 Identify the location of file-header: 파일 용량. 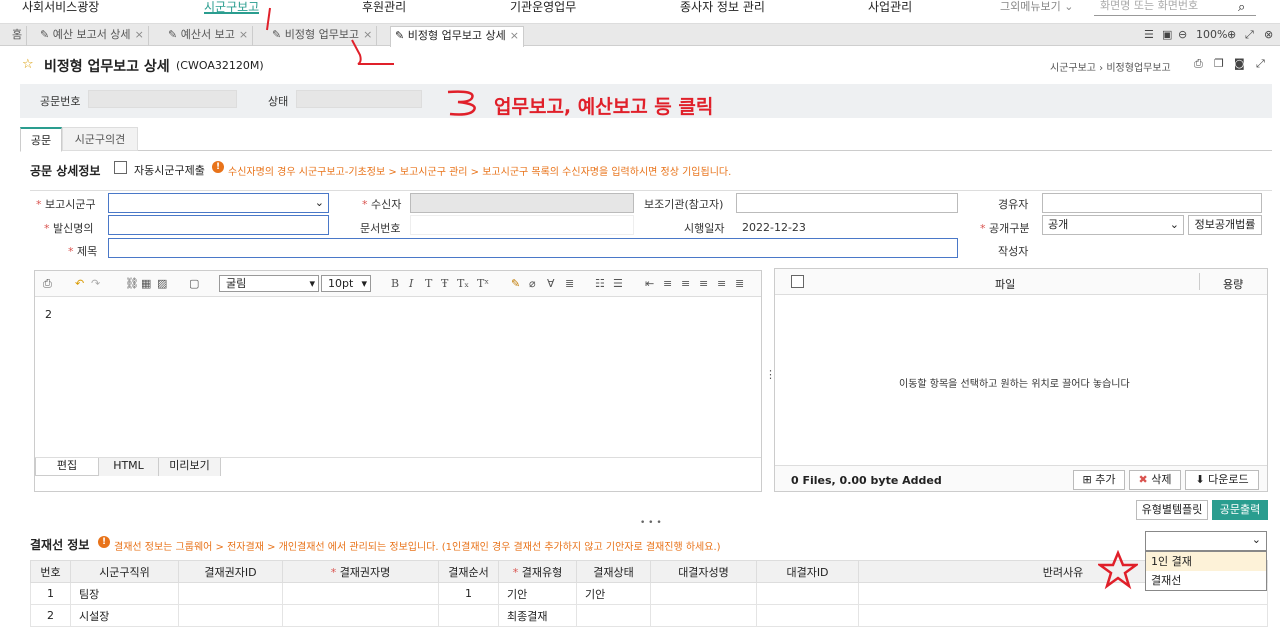
(1021, 282).